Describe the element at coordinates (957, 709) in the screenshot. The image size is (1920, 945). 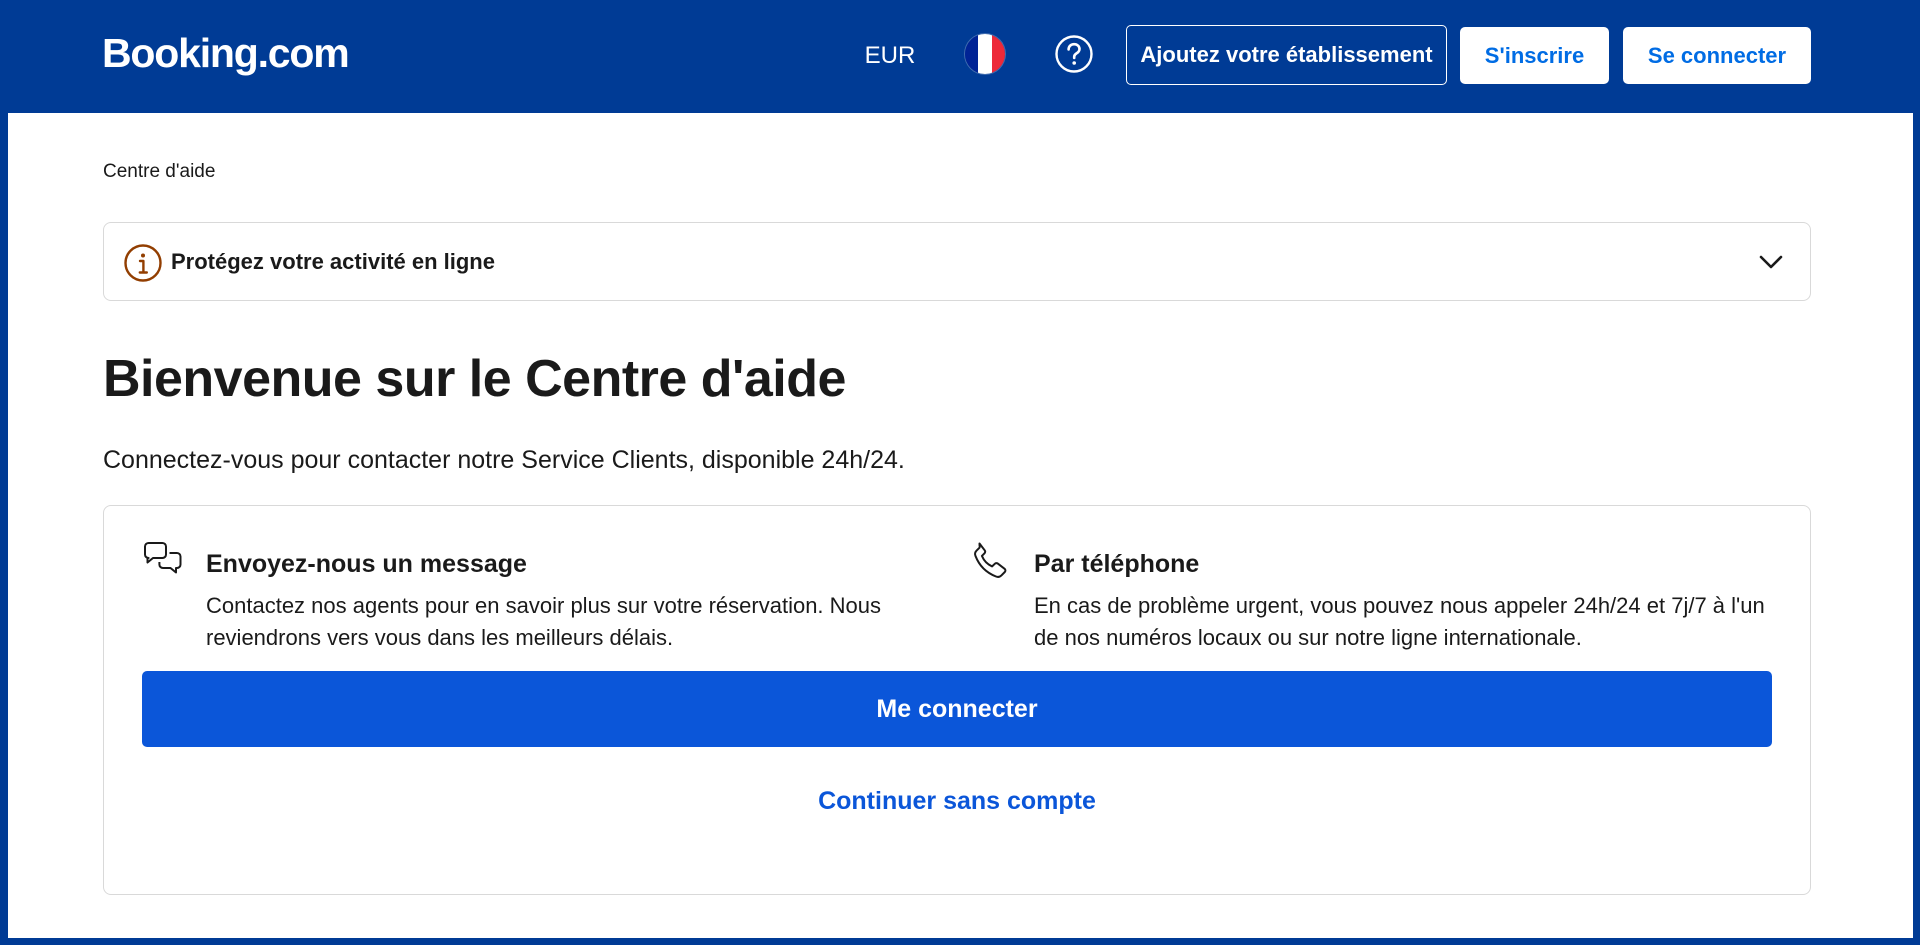
I see `signin-primary-button: Me connecter` at that location.